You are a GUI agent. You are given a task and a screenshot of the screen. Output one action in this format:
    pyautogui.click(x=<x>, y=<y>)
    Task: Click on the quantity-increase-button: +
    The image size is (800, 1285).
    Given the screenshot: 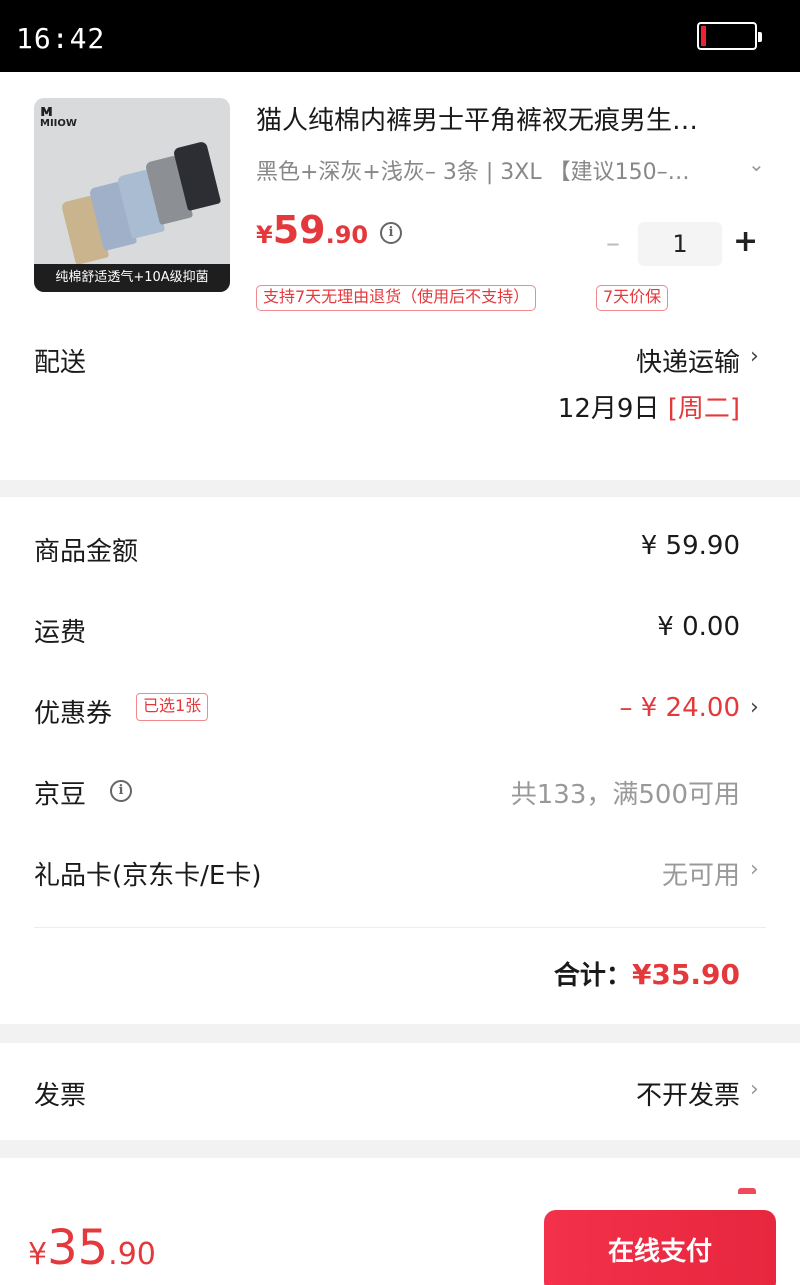 What is the action you would take?
    pyautogui.click(x=745, y=241)
    